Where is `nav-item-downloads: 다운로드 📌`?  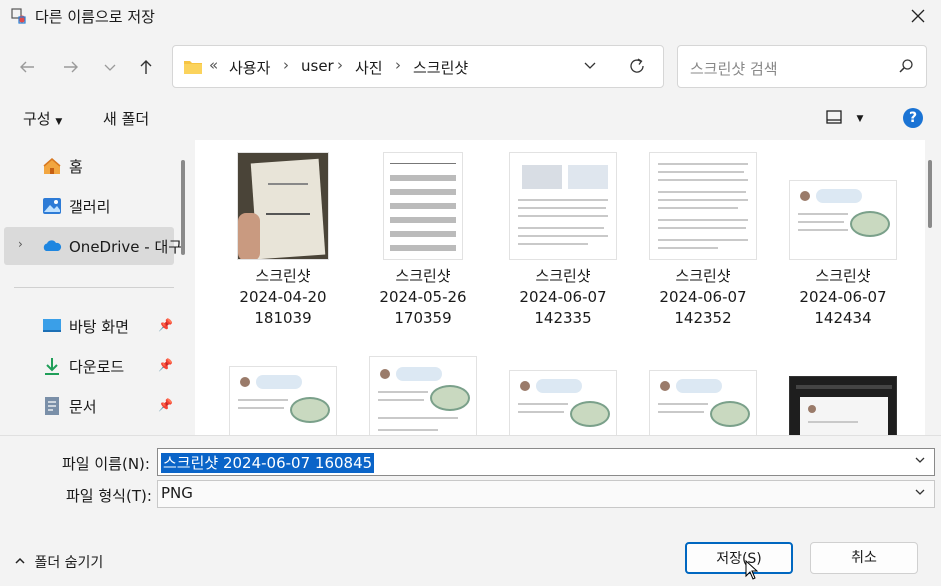 nav-item-downloads: 다운로드 📌 is located at coordinates (89, 366).